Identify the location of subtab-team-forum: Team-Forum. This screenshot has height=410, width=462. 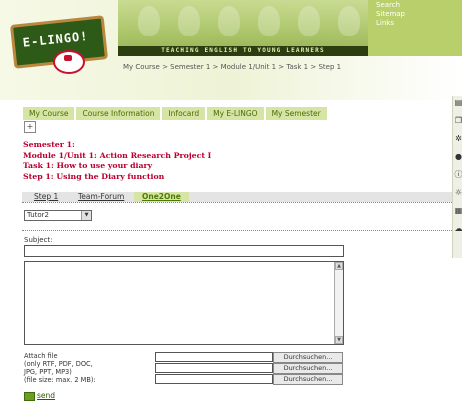
(101, 197).